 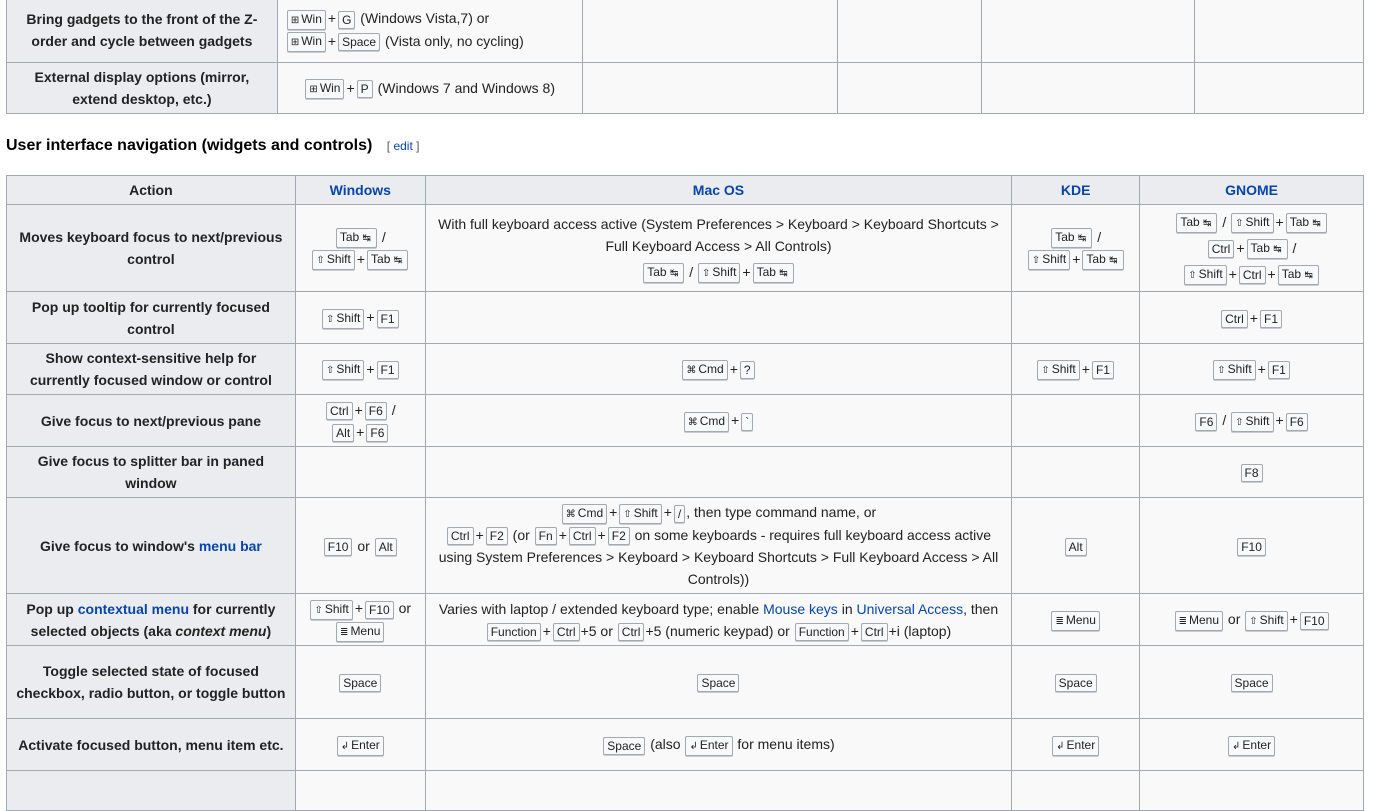 What do you see at coordinates (360, 190) in the screenshot?
I see `header-windows: Windows` at bounding box center [360, 190].